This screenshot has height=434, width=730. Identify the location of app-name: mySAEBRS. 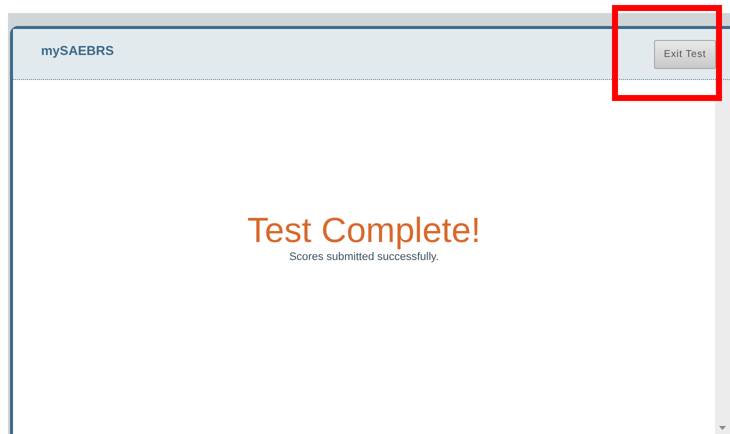
(77, 50).